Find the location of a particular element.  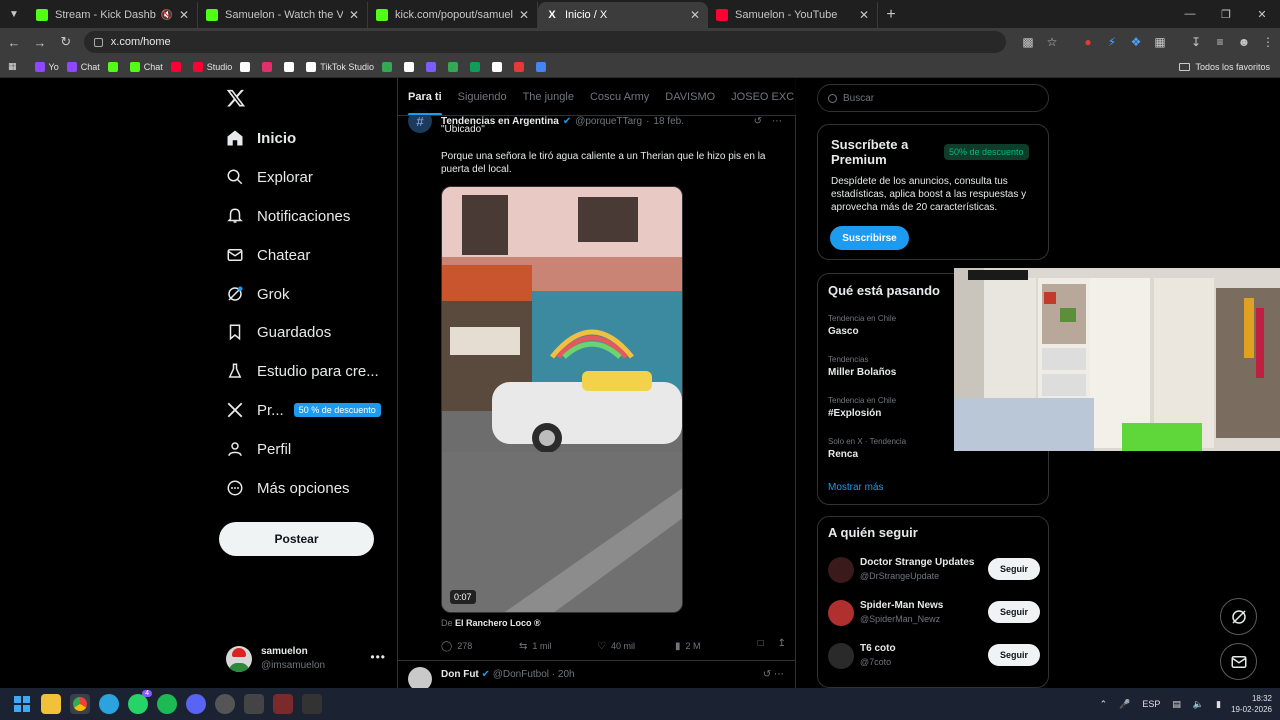

trend-item: Solo en X · Tendencia Renca is located at coordinates (888, 448).